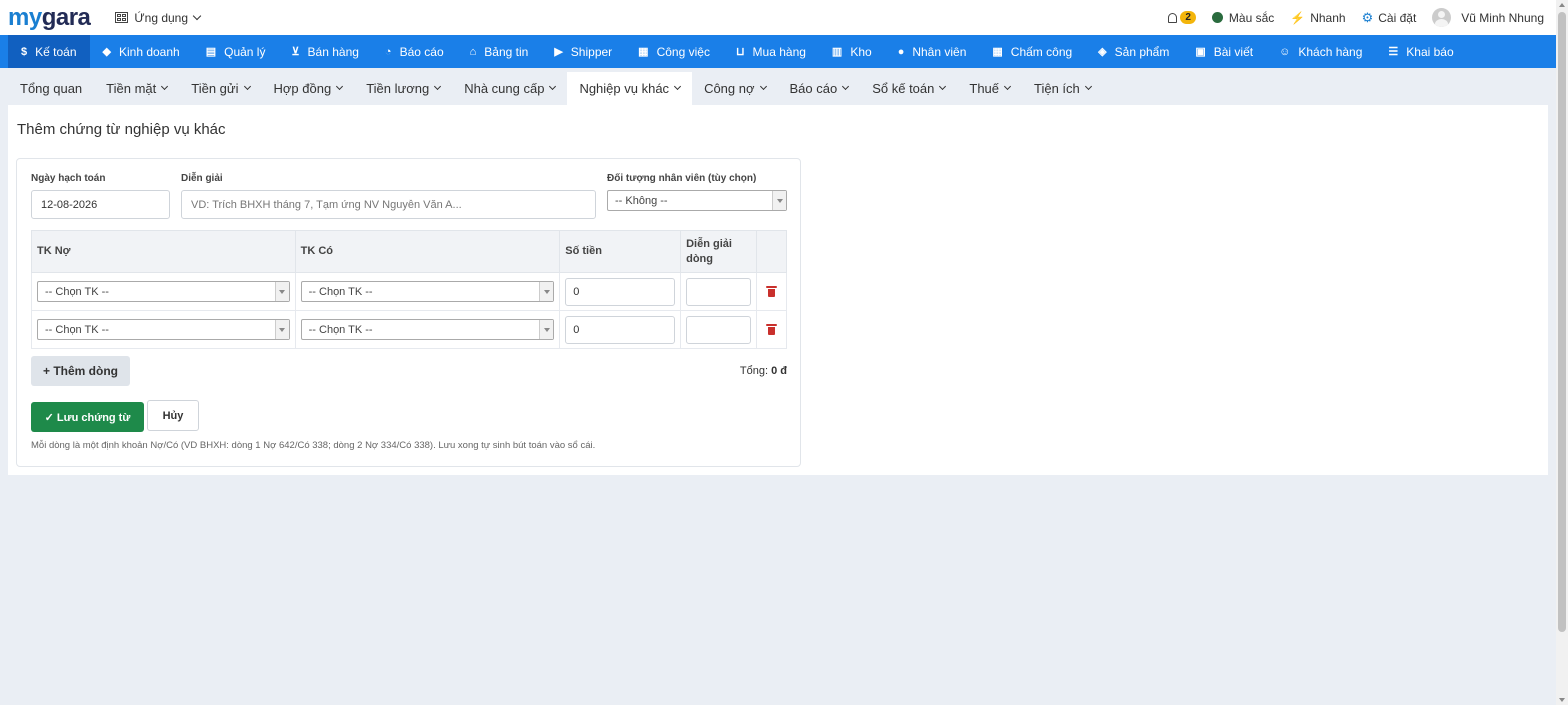 The image size is (1568, 705). Describe the element at coordinates (136, 88) in the screenshot. I see `tab-tien-mat: Tiền mặt` at that location.